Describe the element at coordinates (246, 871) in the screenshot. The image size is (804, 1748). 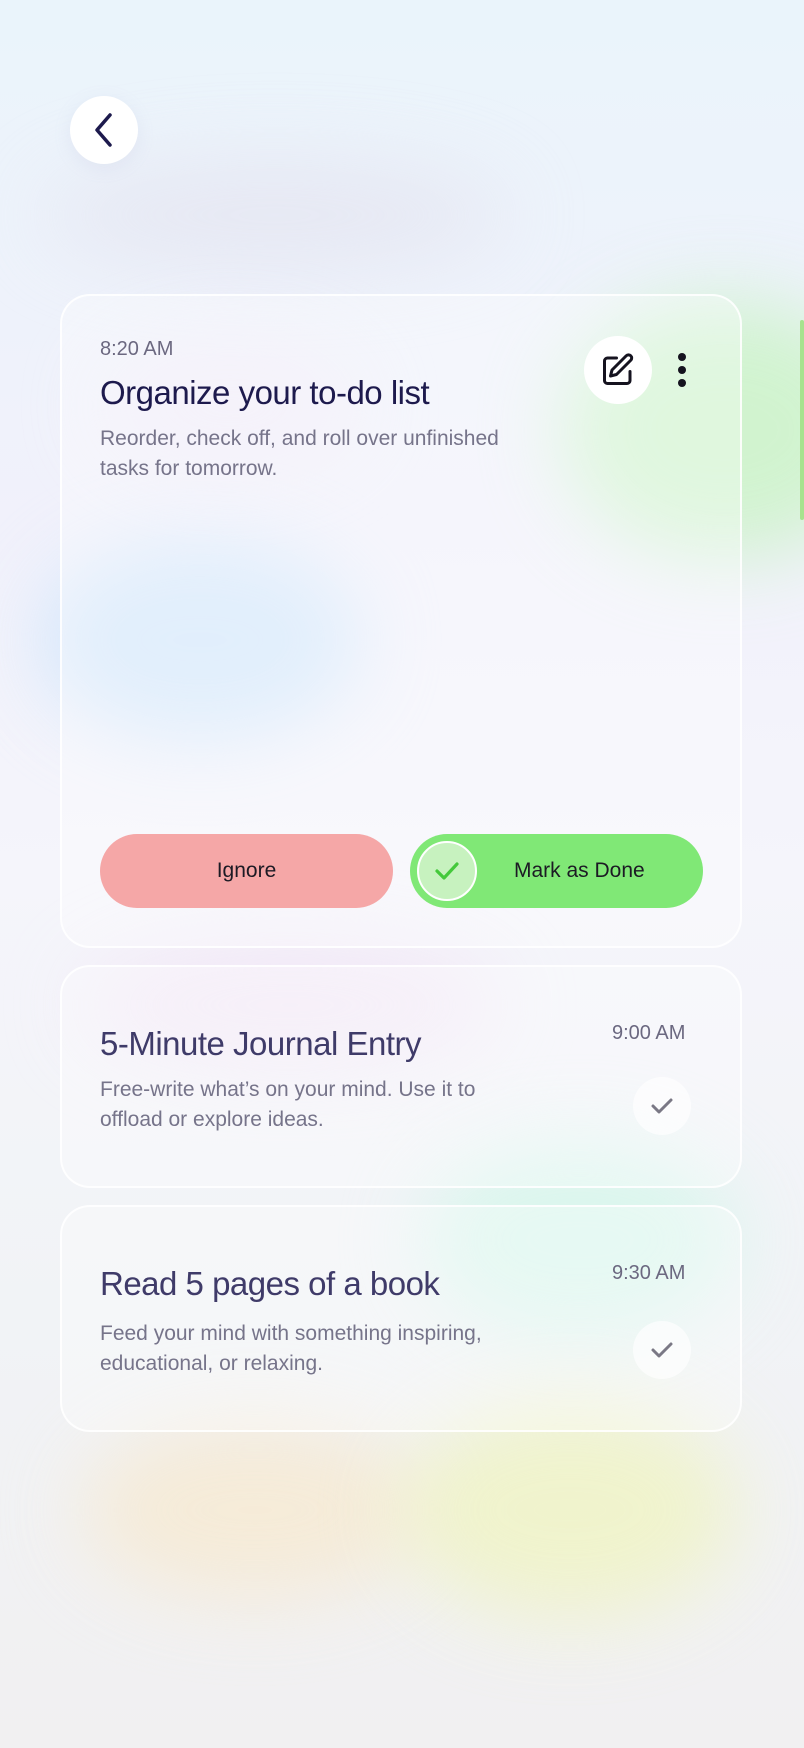
I see `ignore-button: Ignore` at that location.